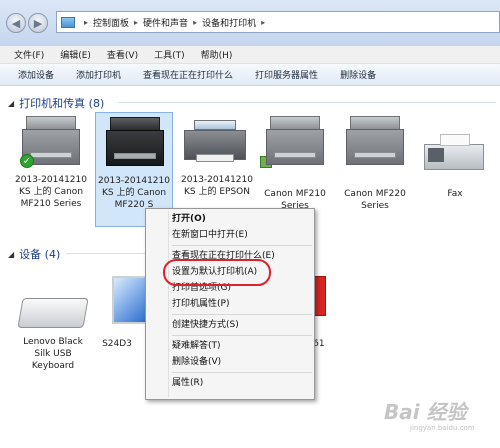 This screenshot has height=448, width=500. What do you see at coordinates (230, 383) in the screenshot?
I see `menu-properties: 属性(R)` at bounding box center [230, 383].